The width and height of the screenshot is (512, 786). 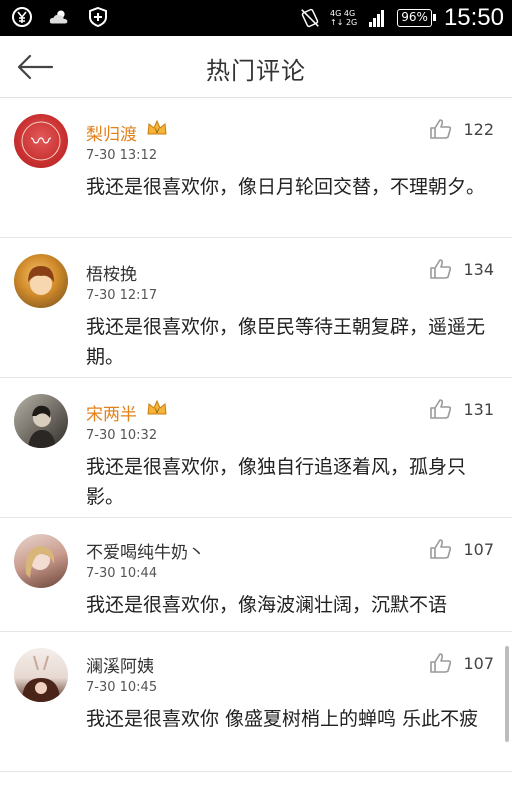 What do you see at coordinates (478, 409) in the screenshot?
I see `like-count: 131` at bounding box center [478, 409].